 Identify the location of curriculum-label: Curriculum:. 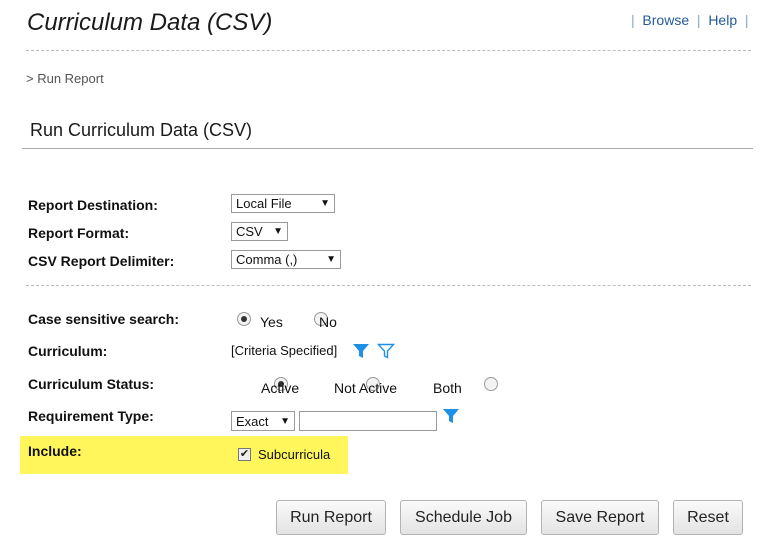
(68, 351).